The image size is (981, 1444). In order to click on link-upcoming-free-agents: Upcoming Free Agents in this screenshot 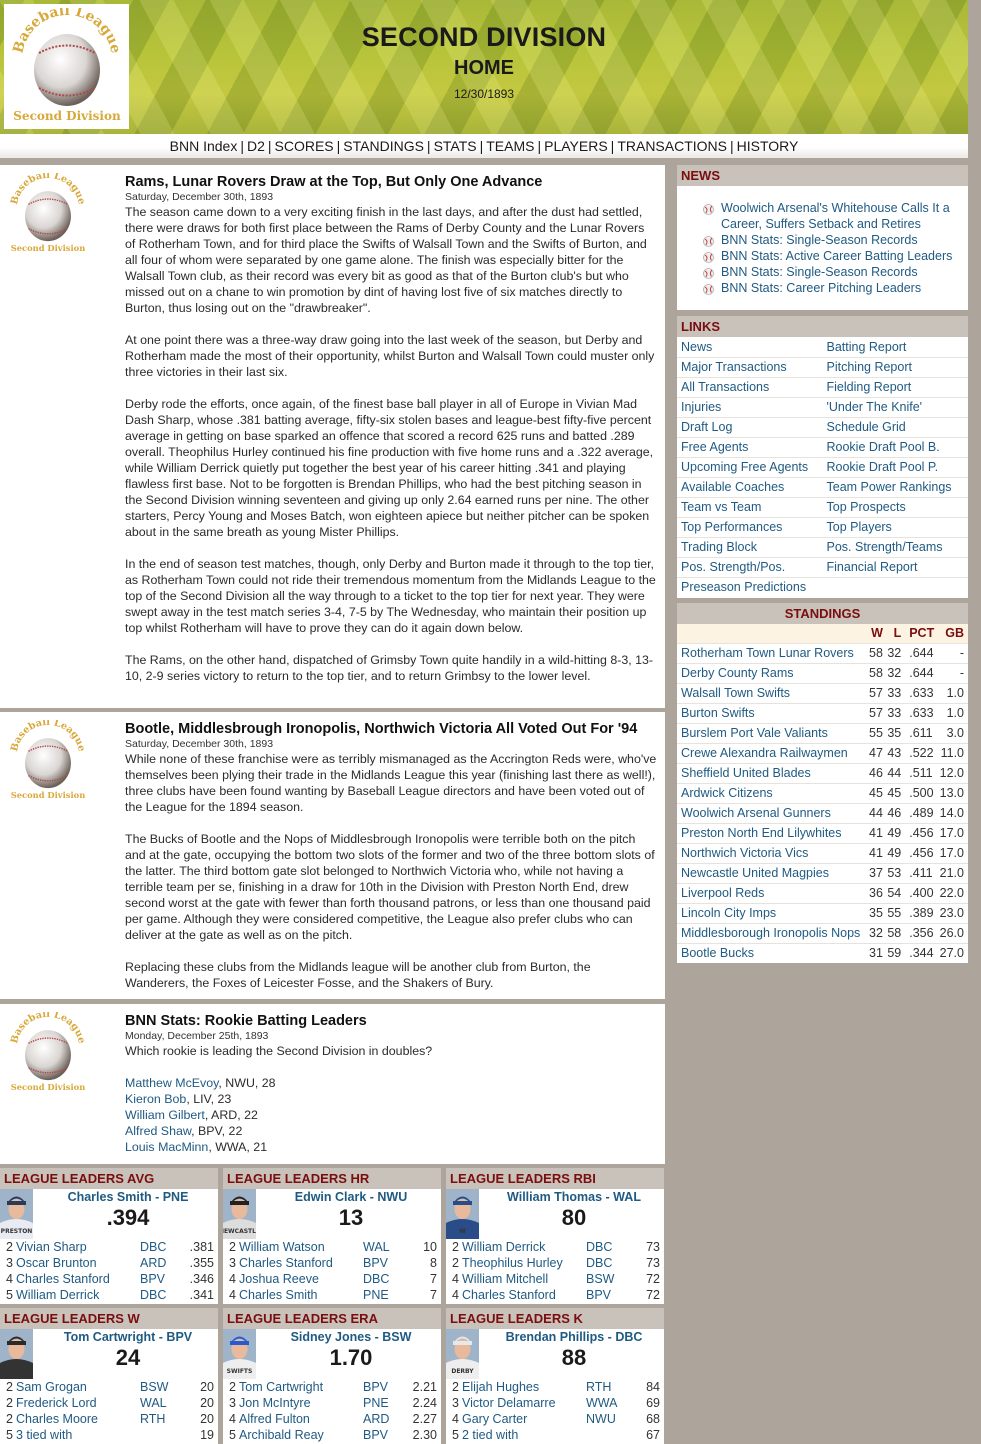, I will do `click(750, 466)`.